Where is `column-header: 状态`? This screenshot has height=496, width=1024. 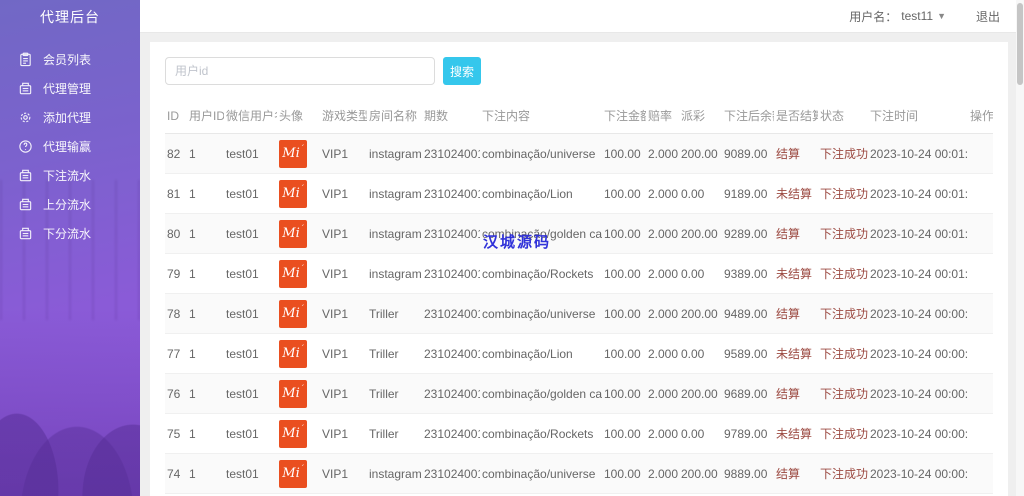 column-header: 状态 is located at coordinates (843, 116).